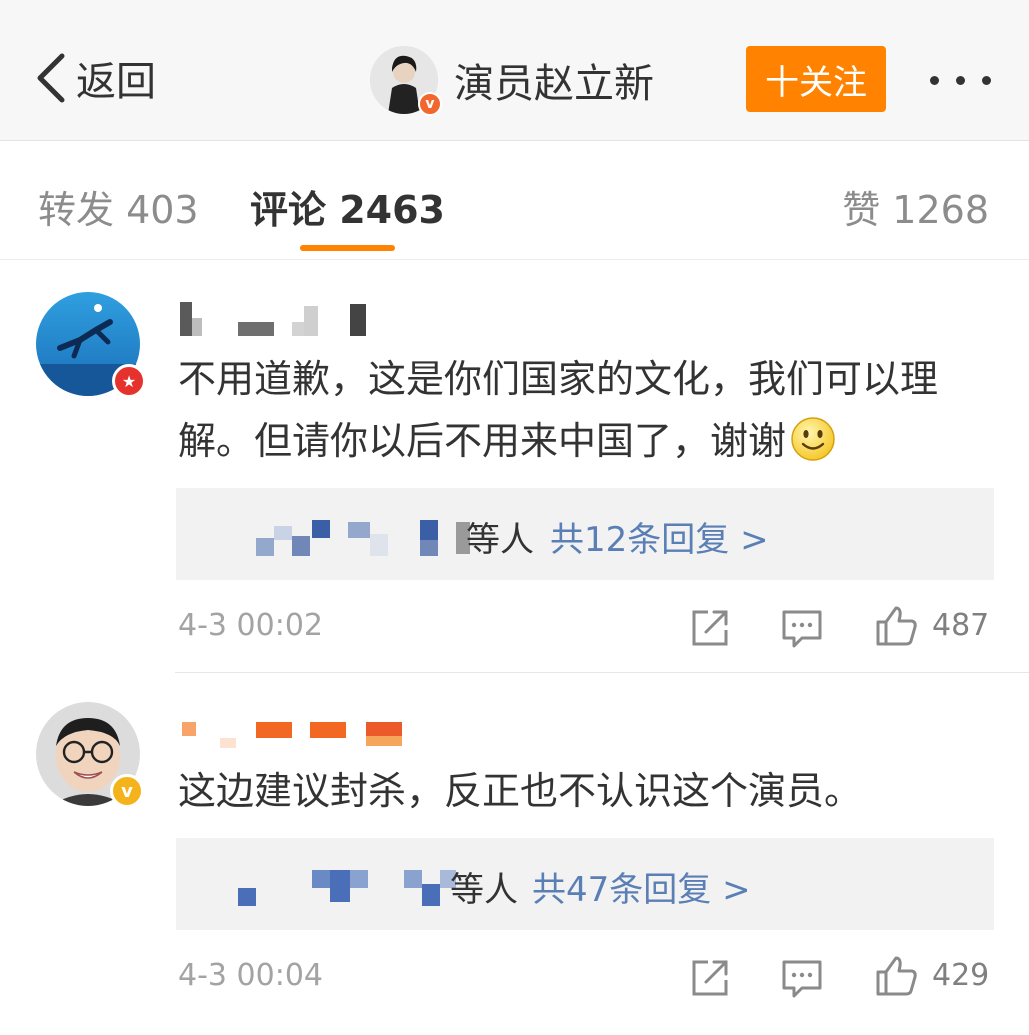 The image size is (1029, 1035). Describe the element at coordinates (813, 439) in the screenshot. I see `smiley-emoji-icon` at that location.